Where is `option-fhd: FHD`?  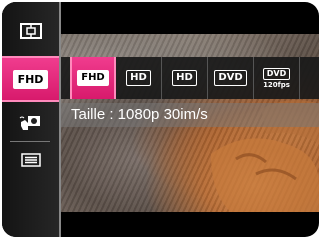
option-fhd: FHD is located at coordinates (93, 78).